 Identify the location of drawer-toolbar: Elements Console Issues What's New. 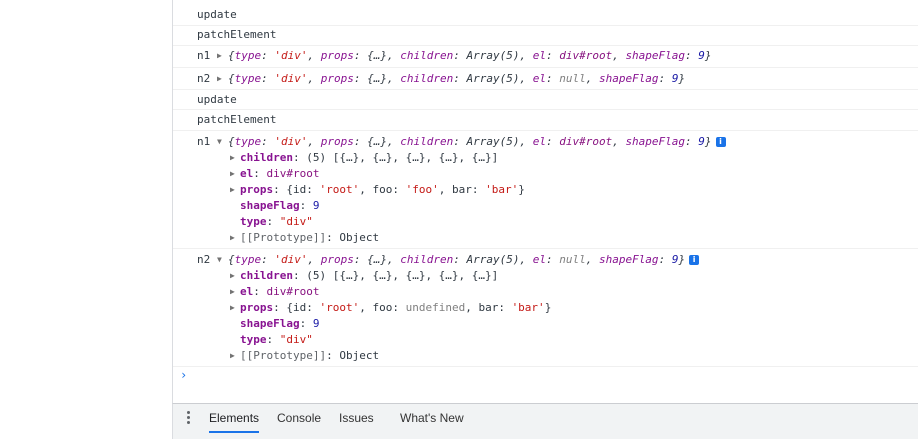
(545, 421).